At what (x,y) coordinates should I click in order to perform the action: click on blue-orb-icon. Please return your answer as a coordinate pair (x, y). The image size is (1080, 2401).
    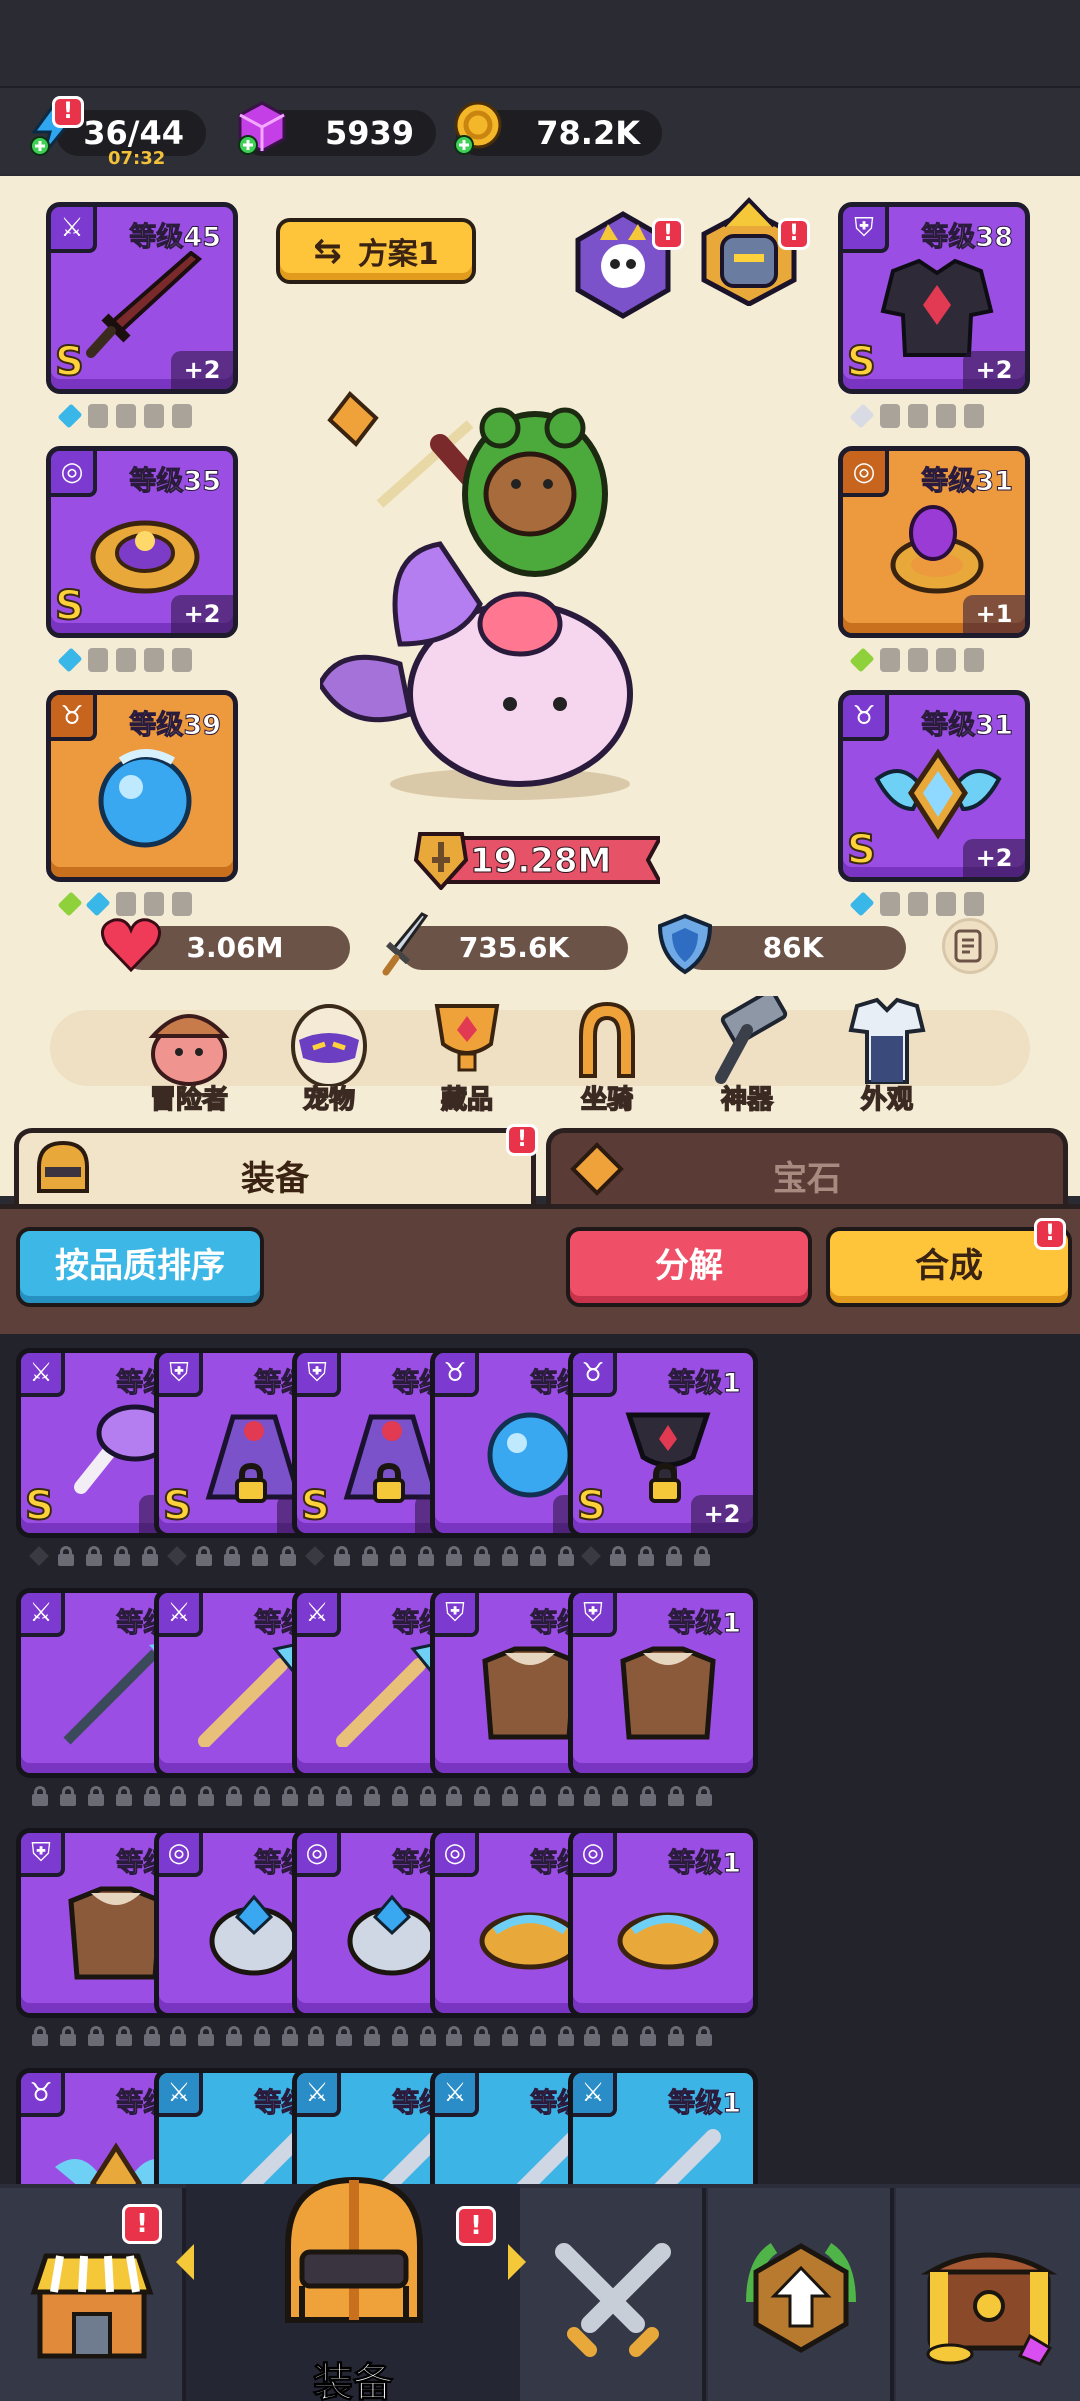
    Looking at the image, I should click on (145, 798).